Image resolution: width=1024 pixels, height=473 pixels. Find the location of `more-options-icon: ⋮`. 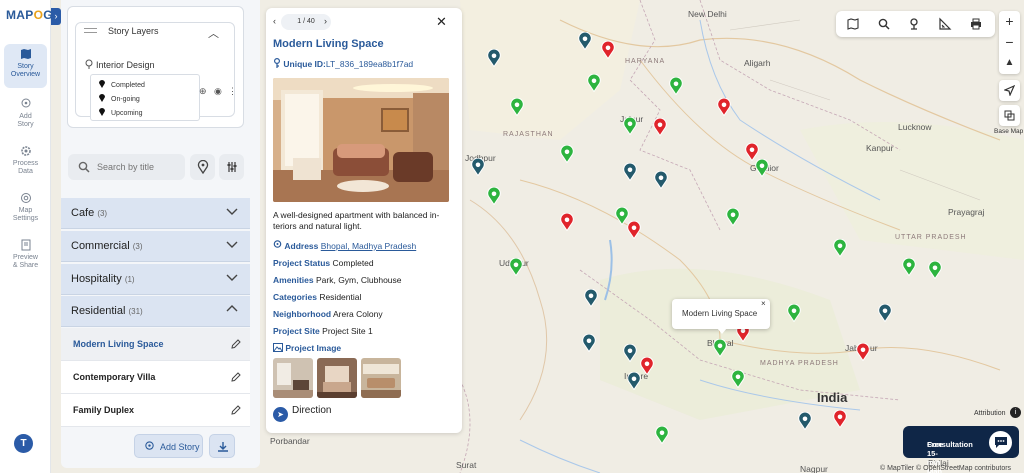

more-options-icon: ⋮ is located at coordinates (232, 91).